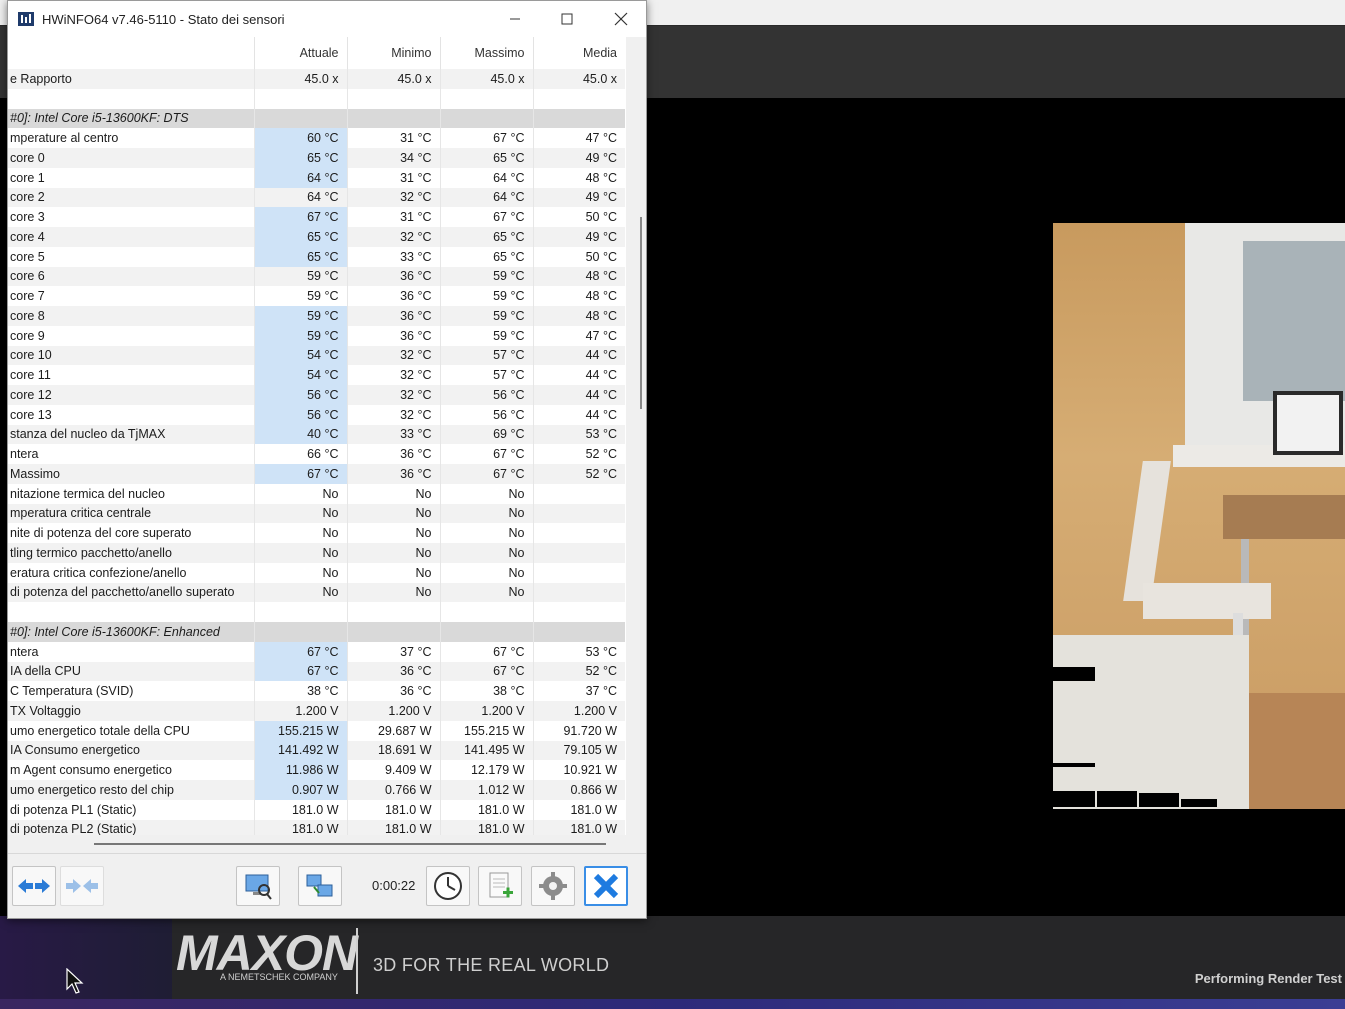 The height and width of the screenshot is (1009, 1345). I want to click on minimize-button, so click(515, 19).